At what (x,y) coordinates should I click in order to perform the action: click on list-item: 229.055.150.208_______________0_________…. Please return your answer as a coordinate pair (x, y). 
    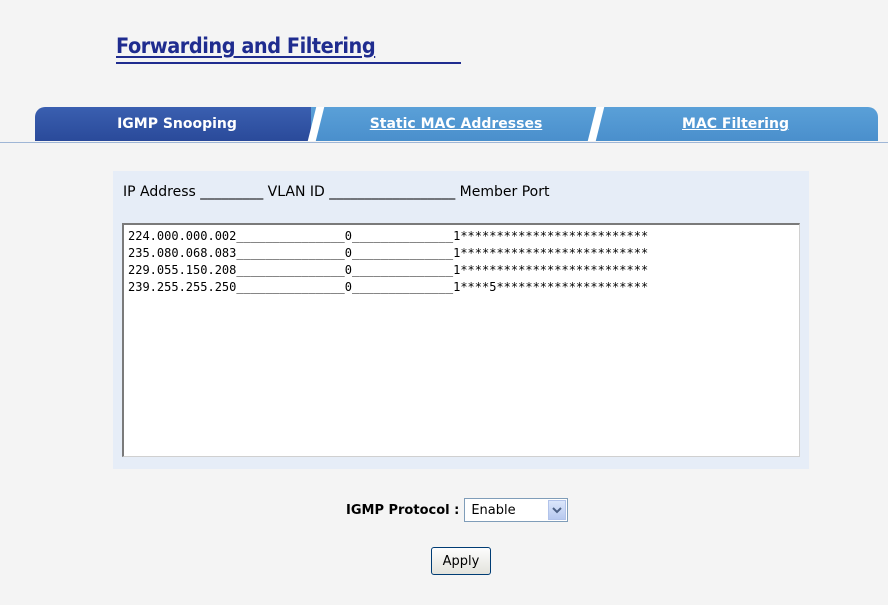
    Looking at the image, I should click on (463, 270).